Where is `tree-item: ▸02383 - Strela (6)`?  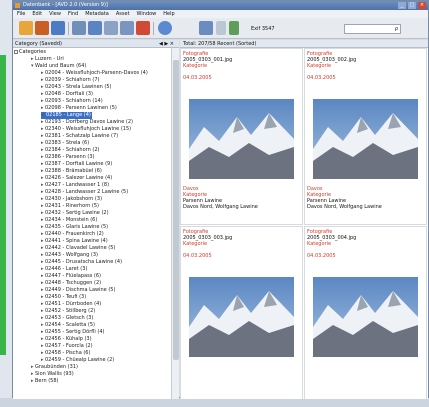 tree-item: ▸02383 - Strela (6) is located at coordinates (65, 143).